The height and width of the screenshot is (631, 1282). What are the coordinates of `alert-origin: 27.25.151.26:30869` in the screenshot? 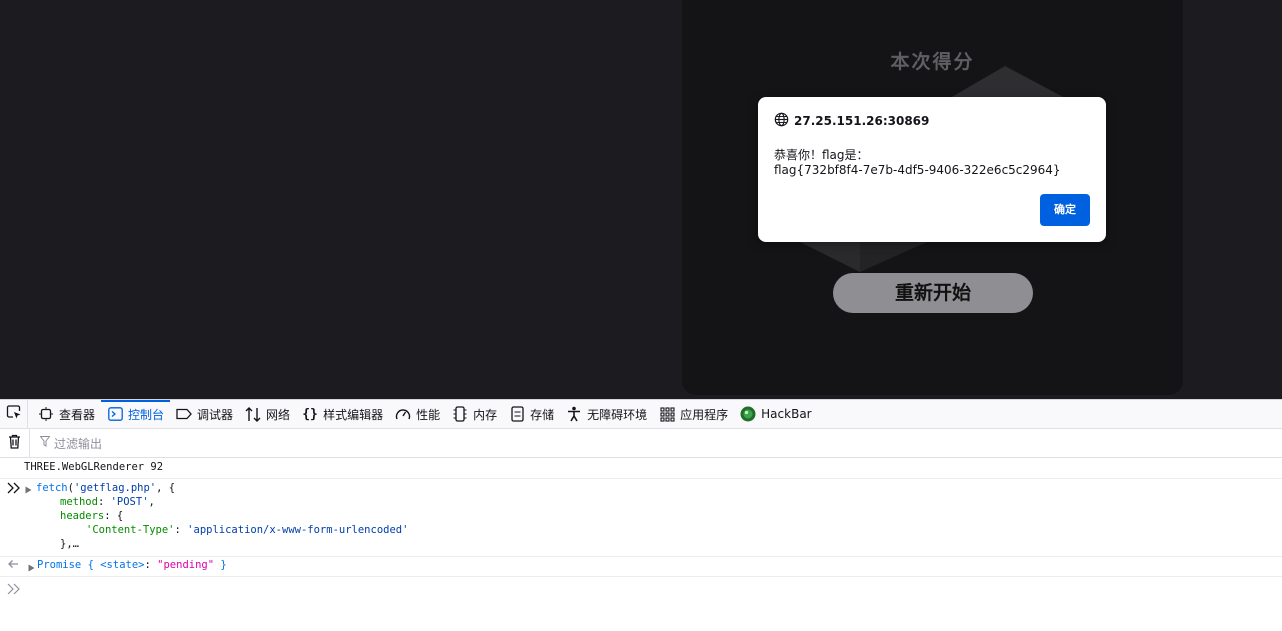 It's located at (852, 121).